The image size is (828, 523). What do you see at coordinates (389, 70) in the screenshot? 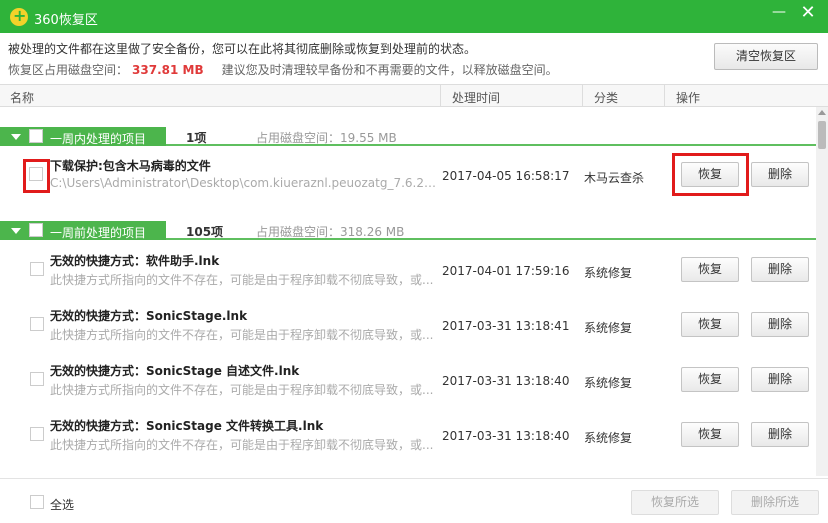
I see `space-tip: 建议您及时清理较早备份和不再需要的文件，以释放磁盘空间。` at bounding box center [389, 70].